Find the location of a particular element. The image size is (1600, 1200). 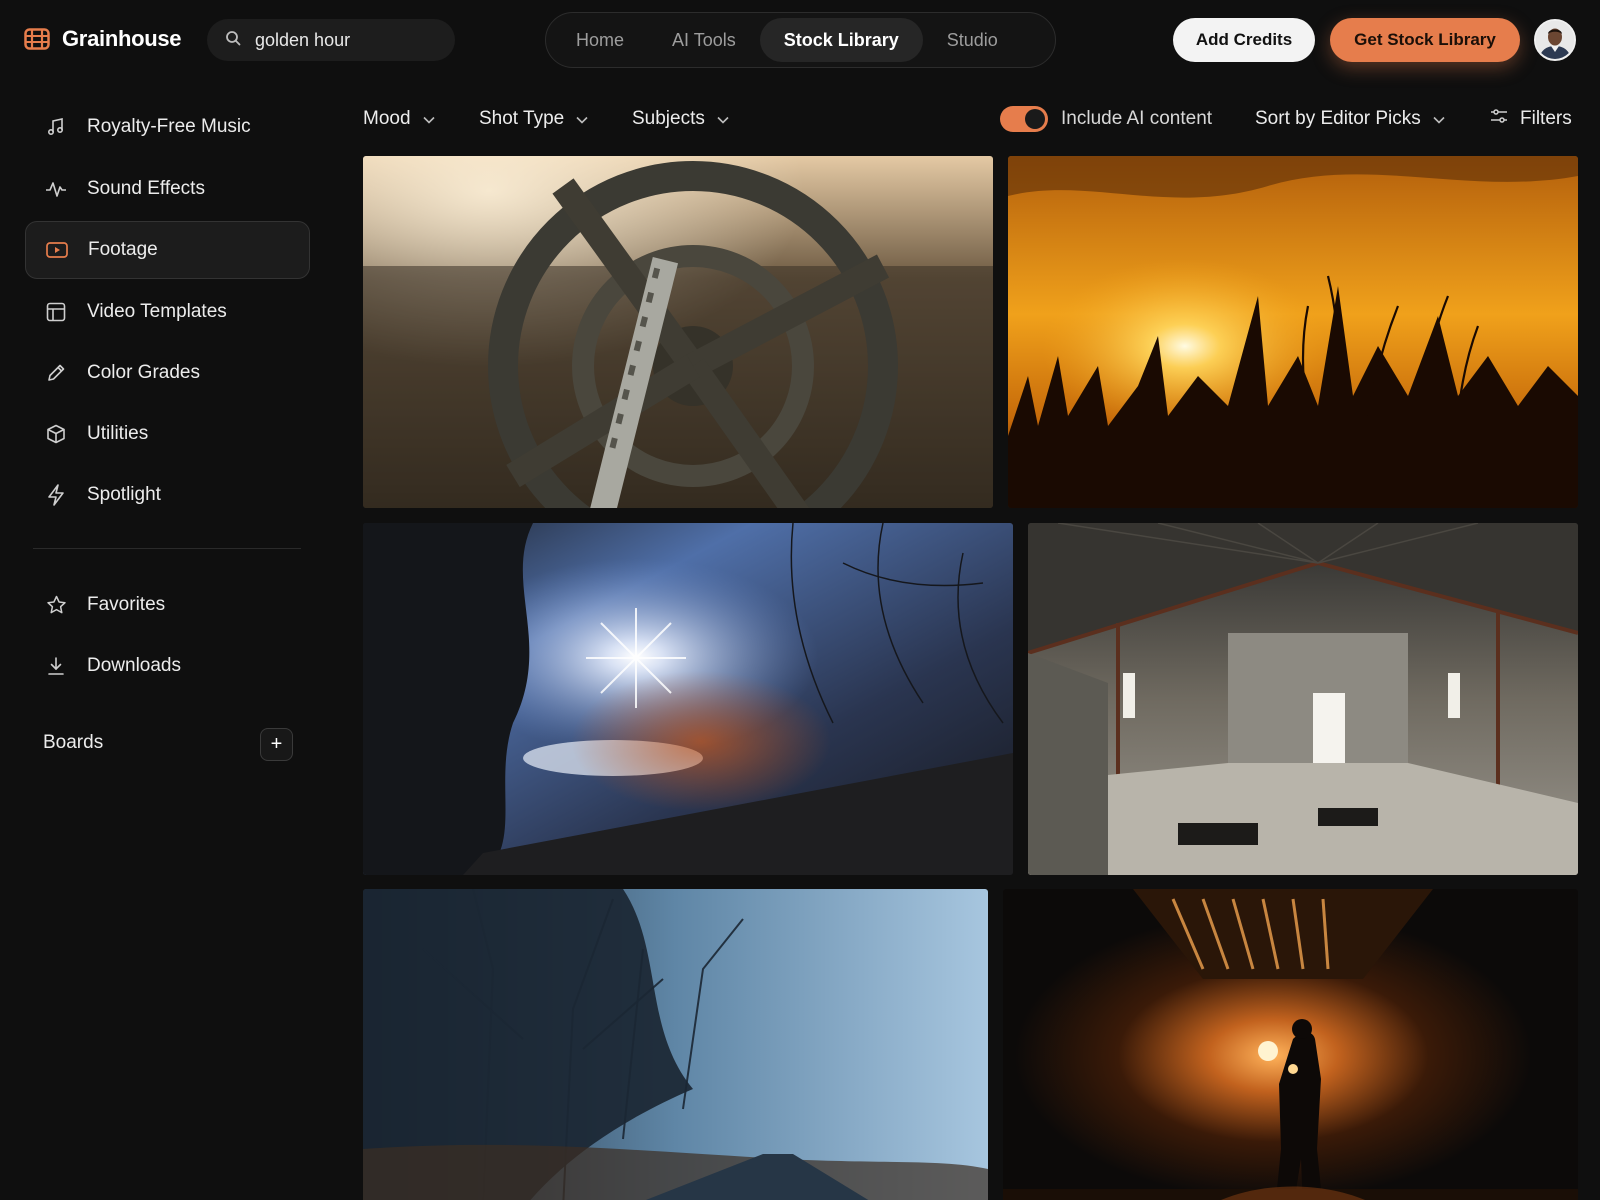

result-tile-tunnel-silhouette is located at coordinates (1290, 1044).